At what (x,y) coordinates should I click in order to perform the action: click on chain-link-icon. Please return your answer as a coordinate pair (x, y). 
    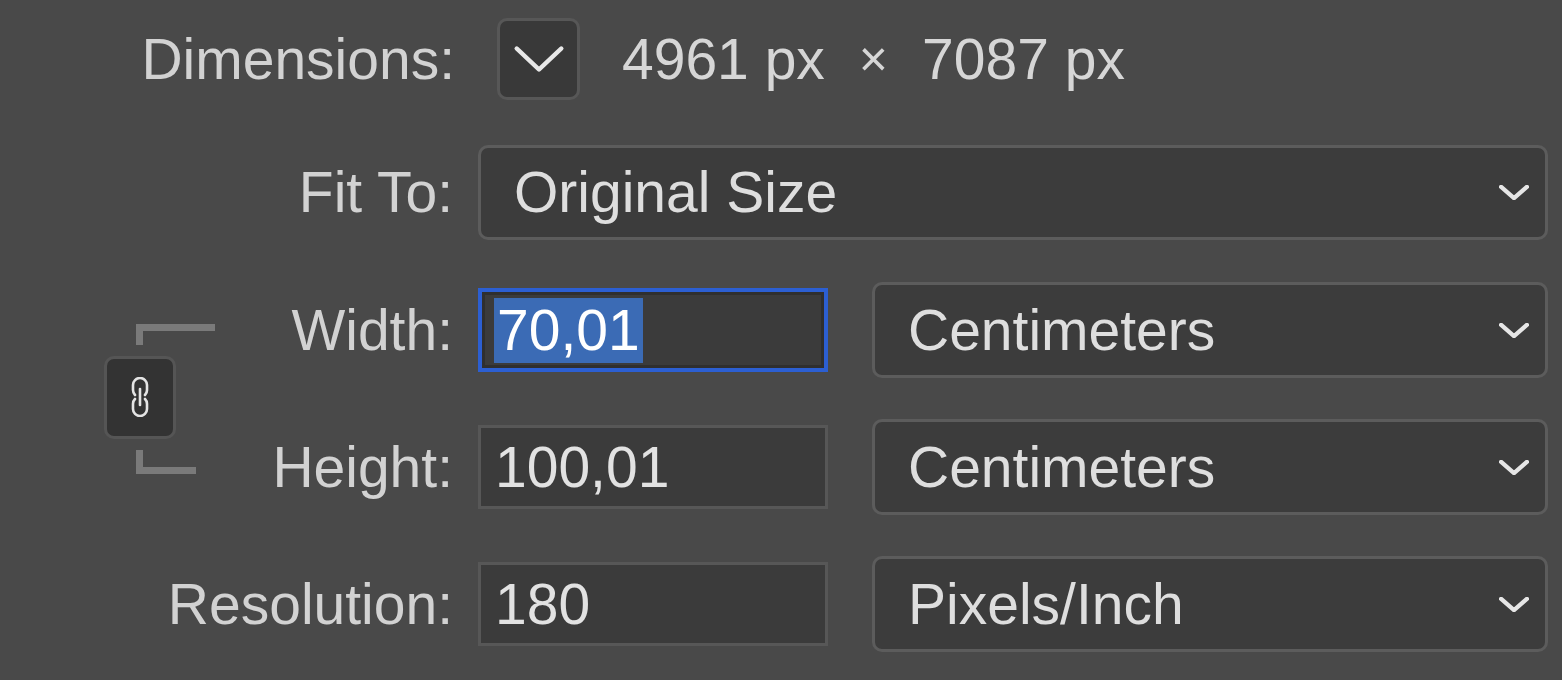
    Looking at the image, I should click on (140, 397).